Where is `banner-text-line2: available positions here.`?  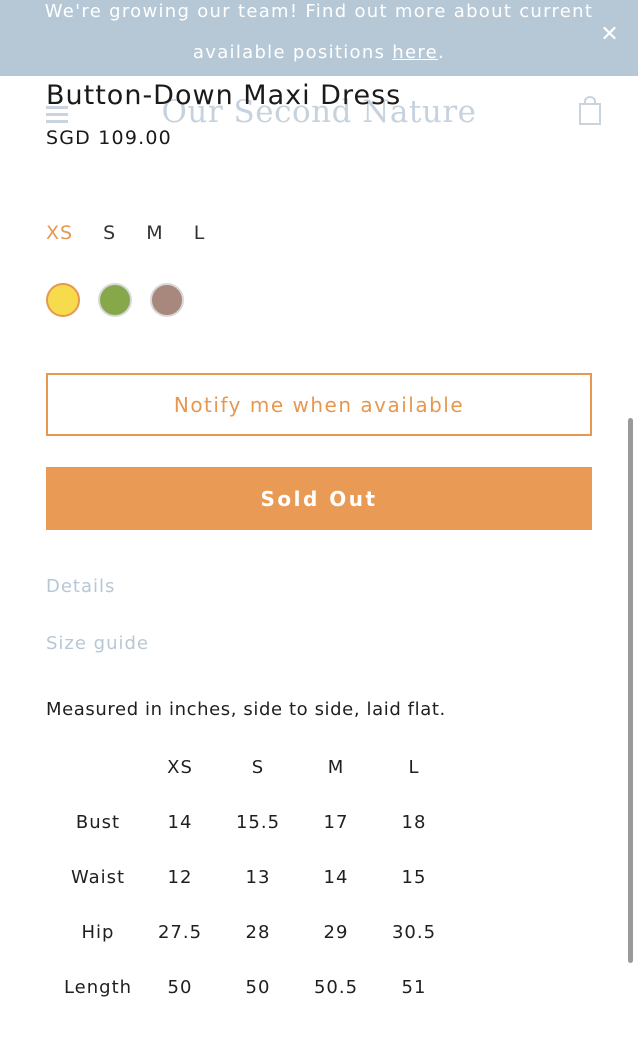 banner-text-line2: available positions here. is located at coordinates (319, 52).